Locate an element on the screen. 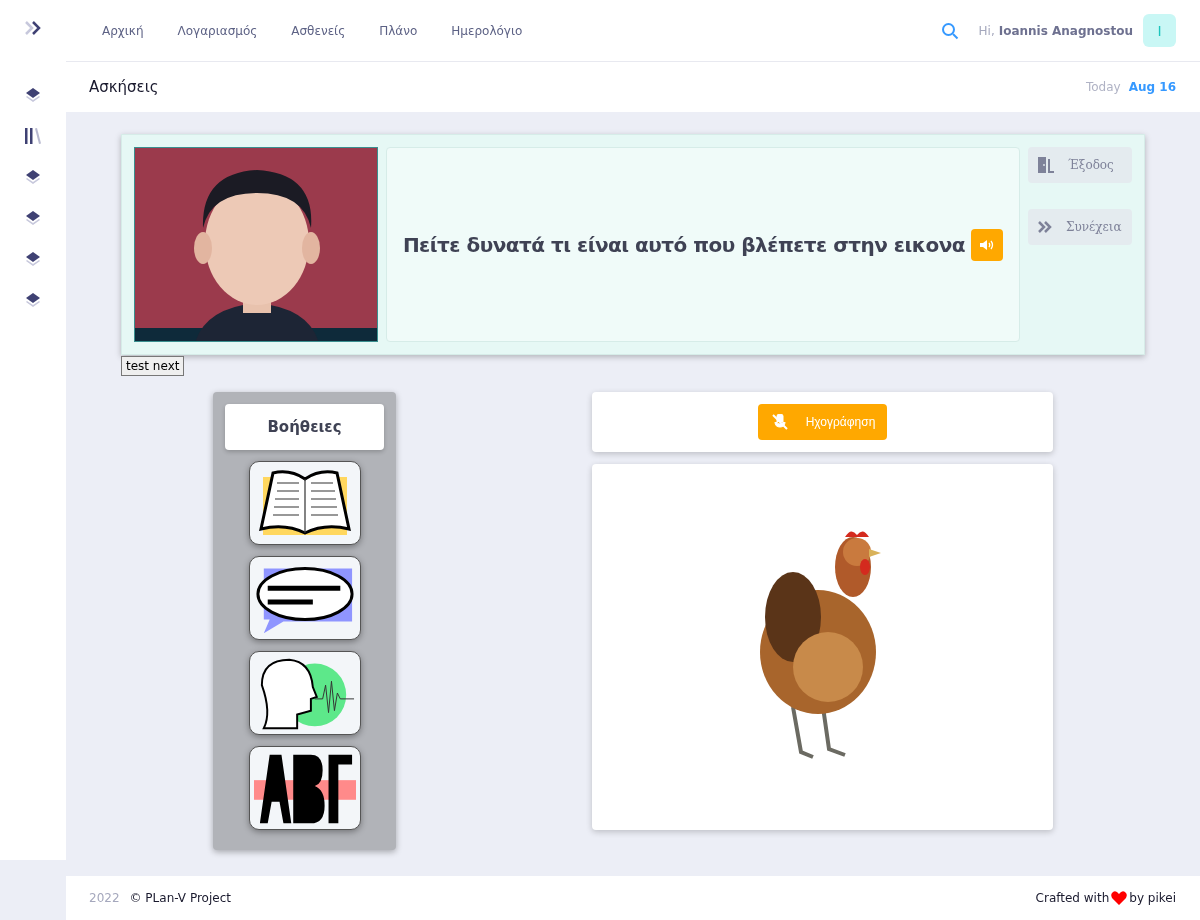  user-name: Ioannis Anagnostou is located at coordinates (1065, 30).